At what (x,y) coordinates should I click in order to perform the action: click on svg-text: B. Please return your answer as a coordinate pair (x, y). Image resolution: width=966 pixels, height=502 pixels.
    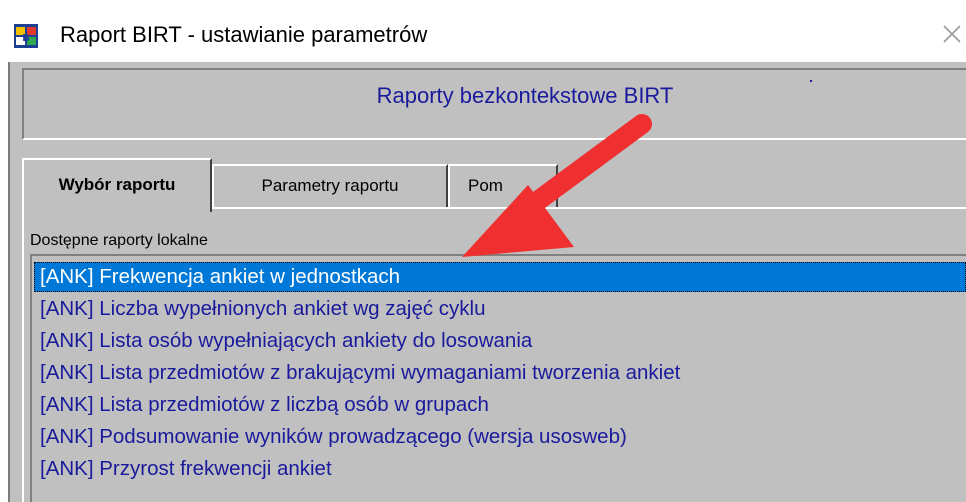
    Looking at the image, I should click on (26, 38).